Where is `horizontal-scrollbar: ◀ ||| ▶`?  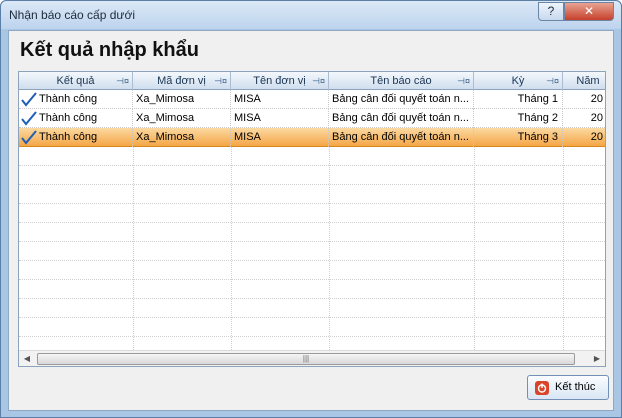 horizontal-scrollbar: ◀ ||| ▶ is located at coordinates (312, 358).